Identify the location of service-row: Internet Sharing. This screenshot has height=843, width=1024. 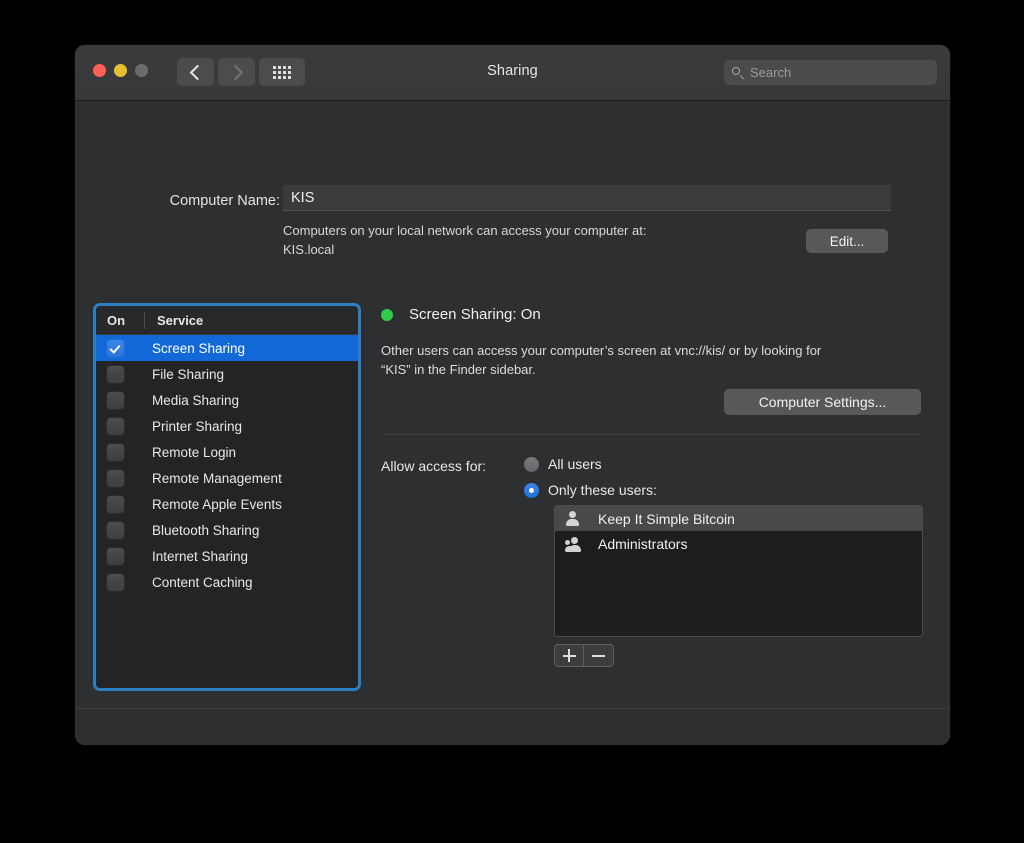
(227, 556).